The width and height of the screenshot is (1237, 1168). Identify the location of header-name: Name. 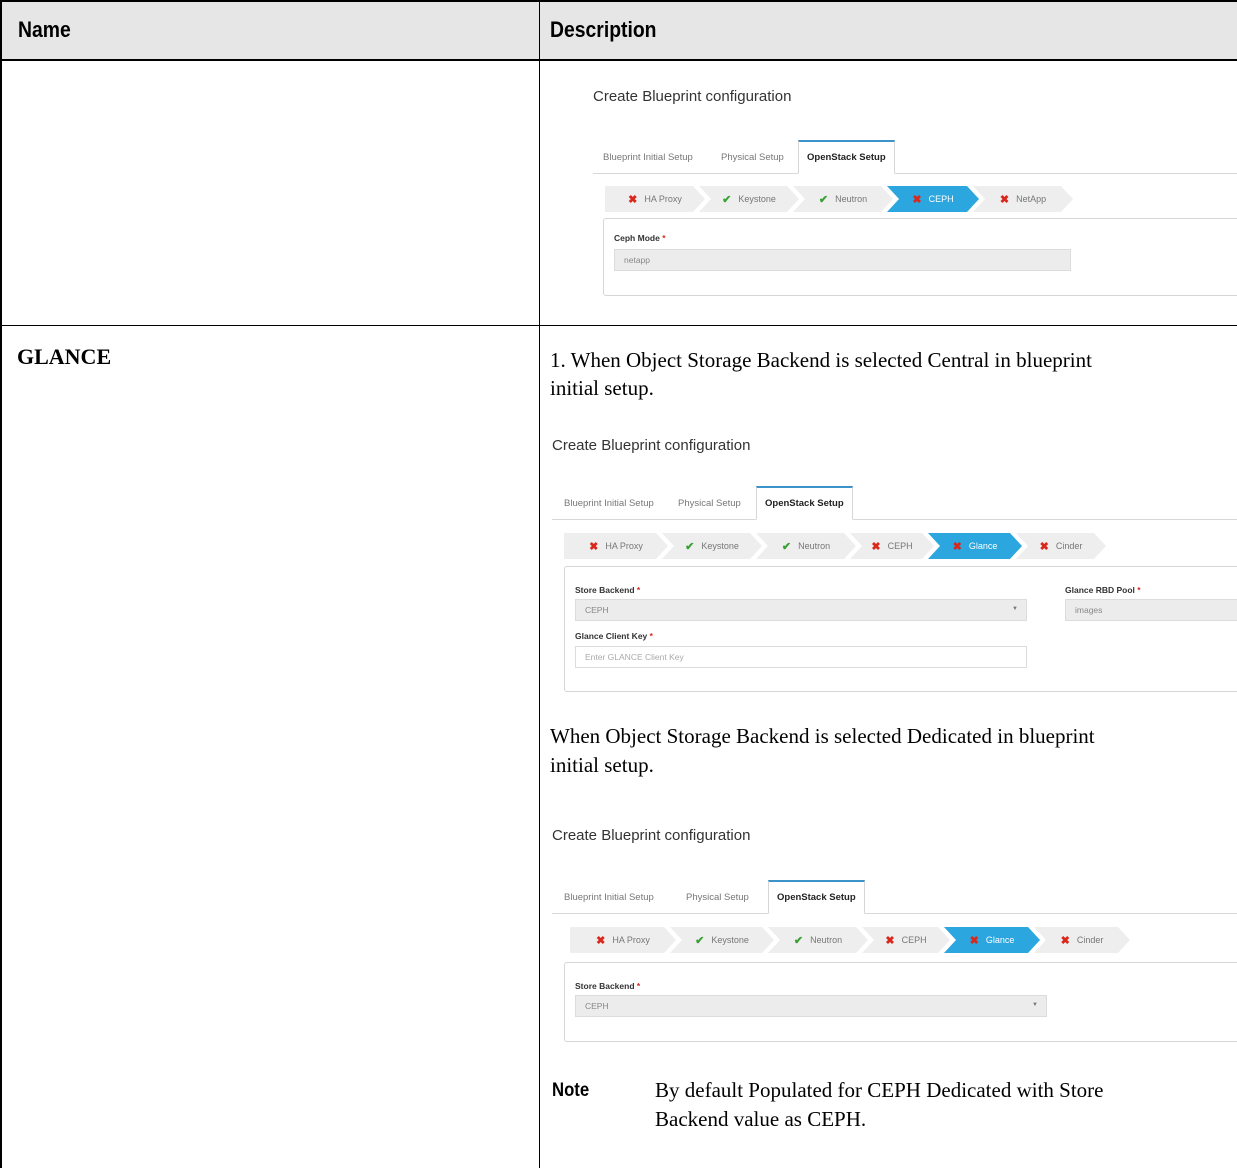
(44, 29).